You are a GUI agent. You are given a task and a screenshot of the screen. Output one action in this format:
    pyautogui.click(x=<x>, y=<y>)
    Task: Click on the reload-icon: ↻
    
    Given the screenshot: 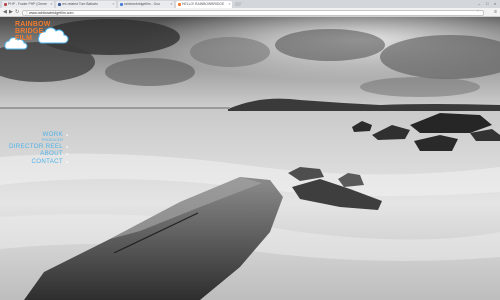 What is the action you would take?
    pyautogui.click(x=17, y=12)
    